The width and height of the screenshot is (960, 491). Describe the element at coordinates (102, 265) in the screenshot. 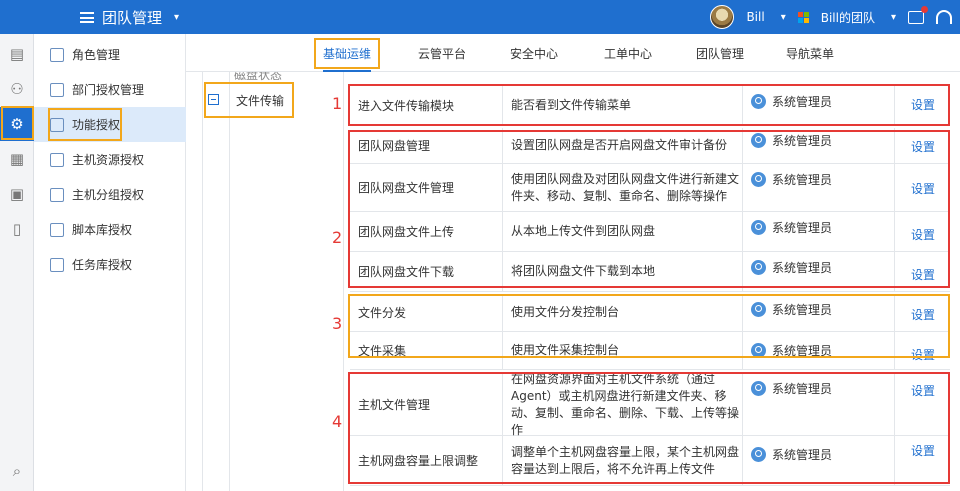

I see `sidebar-item-label: 任务库授权` at that location.